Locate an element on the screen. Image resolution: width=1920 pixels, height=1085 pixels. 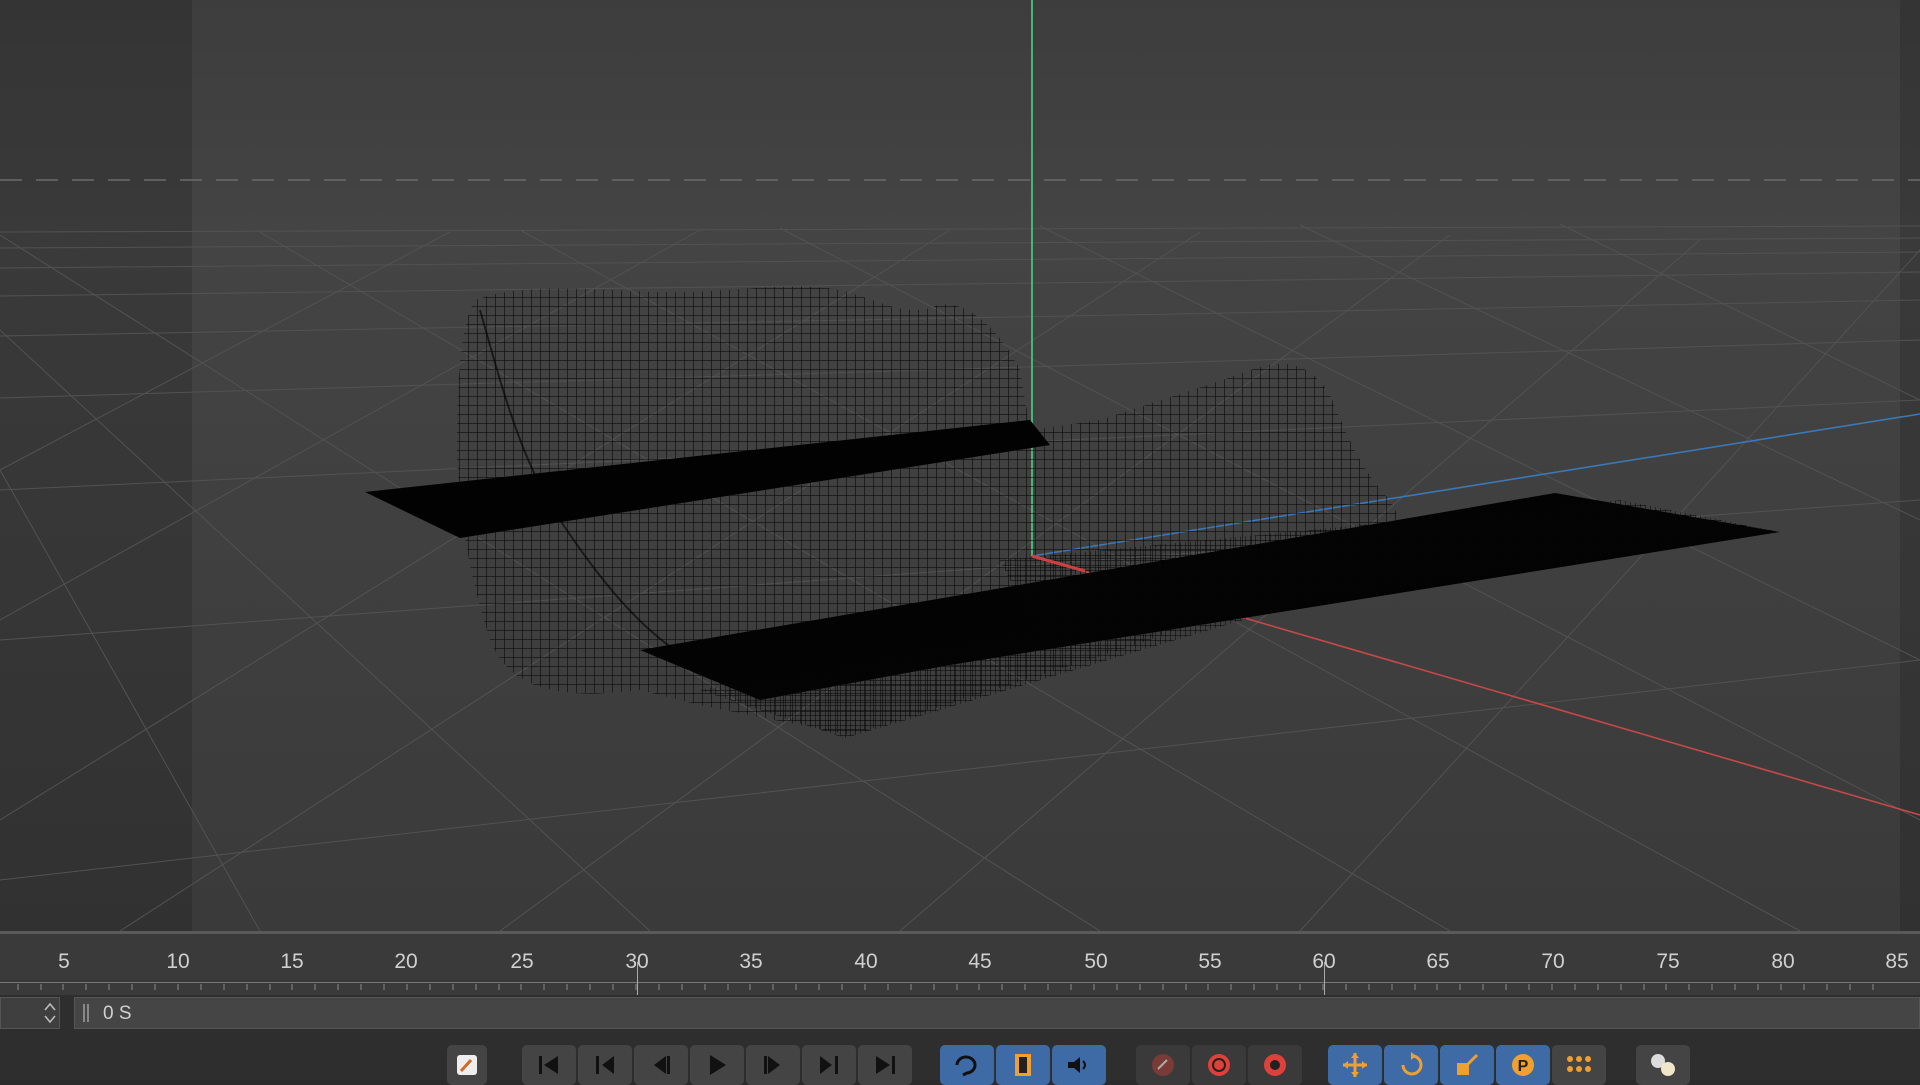
next-frame-button is located at coordinates (773, 1065).